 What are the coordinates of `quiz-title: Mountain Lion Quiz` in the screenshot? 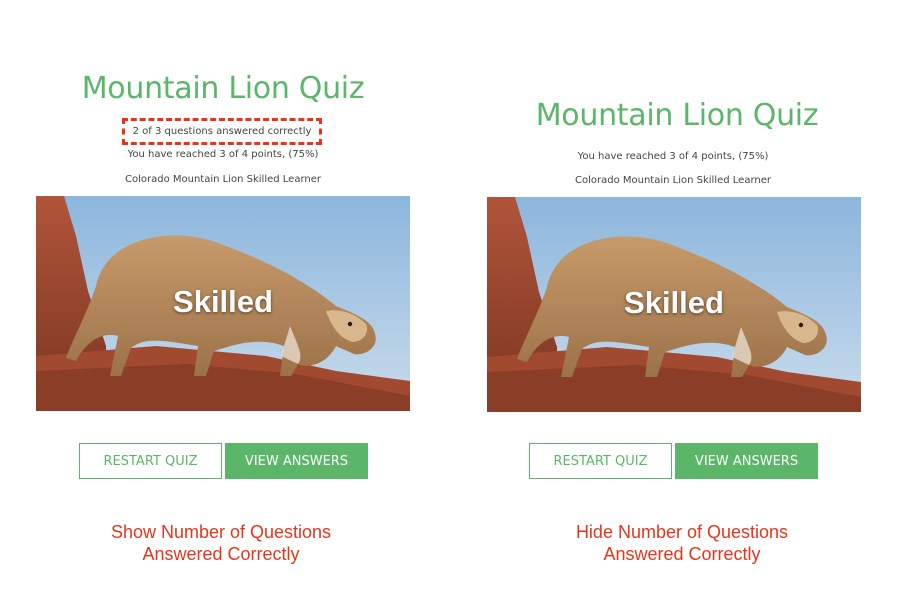 It's located at (677, 115).